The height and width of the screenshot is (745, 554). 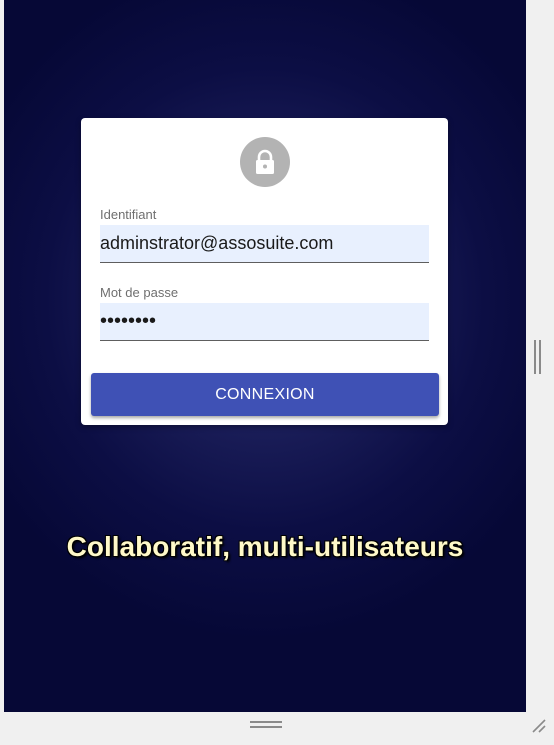 What do you see at coordinates (538, 357) in the screenshot?
I see `vertical-resize-grip` at bounding box center [538, 357].